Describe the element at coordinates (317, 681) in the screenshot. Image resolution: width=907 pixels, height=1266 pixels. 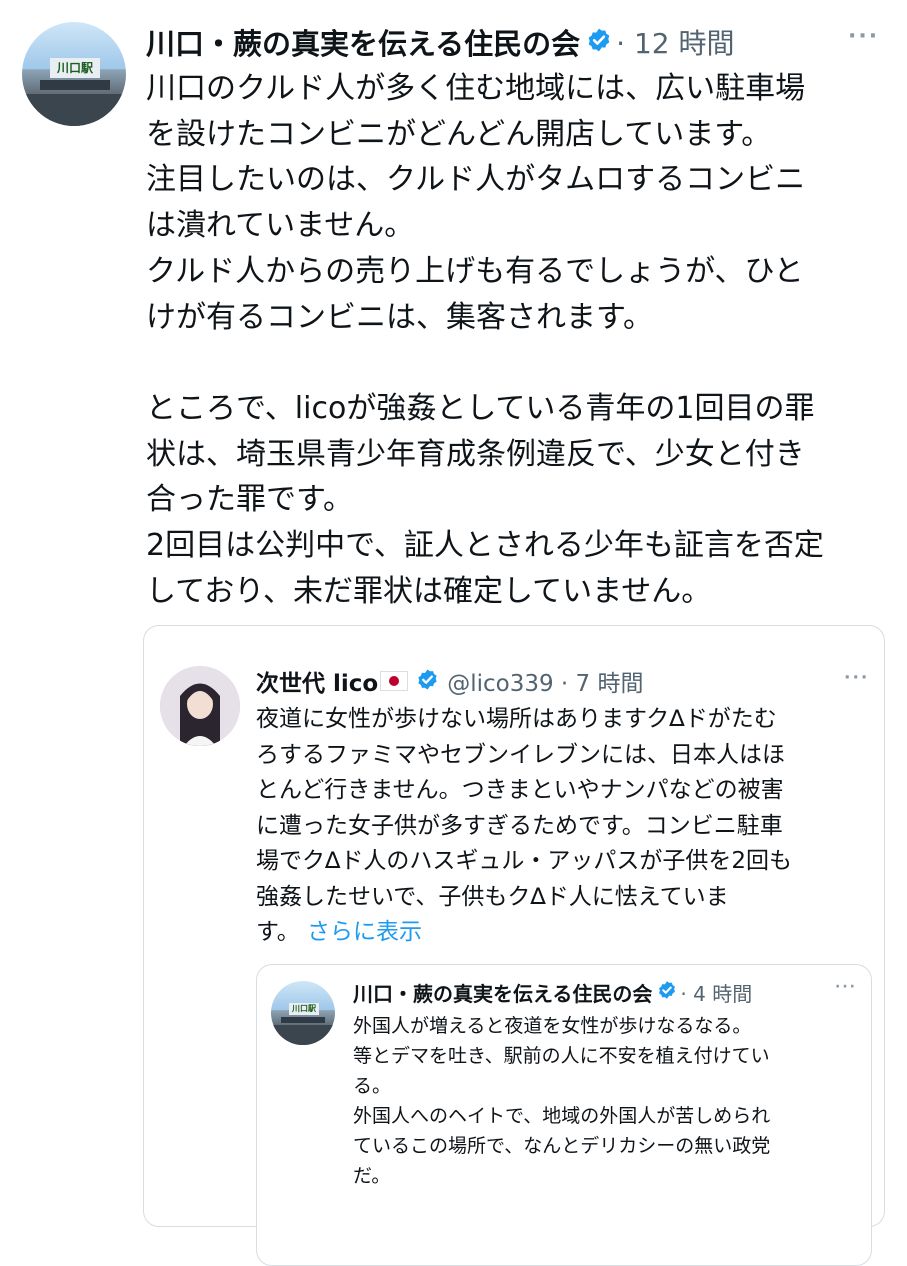
I see `quote-author-name: 次世代 lico` at that location.